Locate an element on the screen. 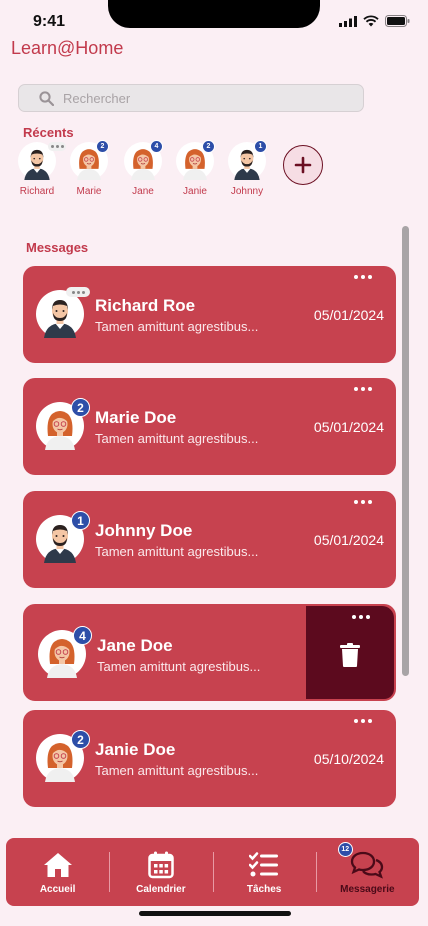 This screenshot has width=428, height=926. recent-contact: 4 Jane is located at coordinates (143, 168).